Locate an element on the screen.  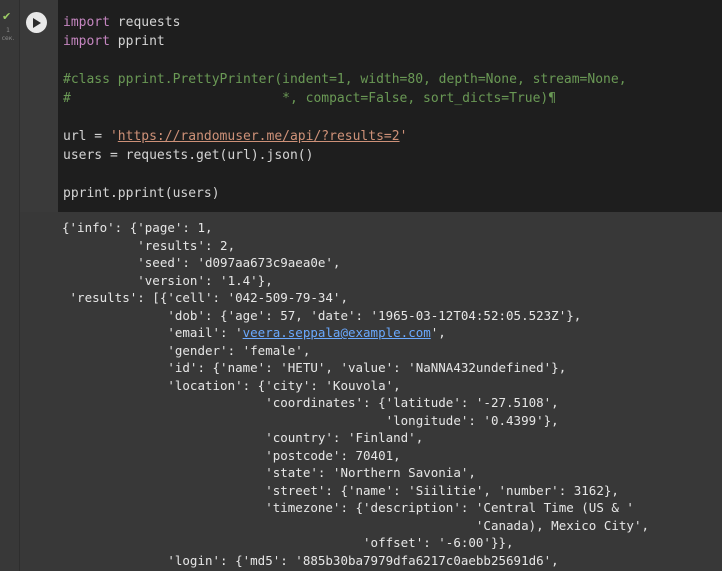
output-line: {'info': {'page': 1, is located at coordinates (137, 227).